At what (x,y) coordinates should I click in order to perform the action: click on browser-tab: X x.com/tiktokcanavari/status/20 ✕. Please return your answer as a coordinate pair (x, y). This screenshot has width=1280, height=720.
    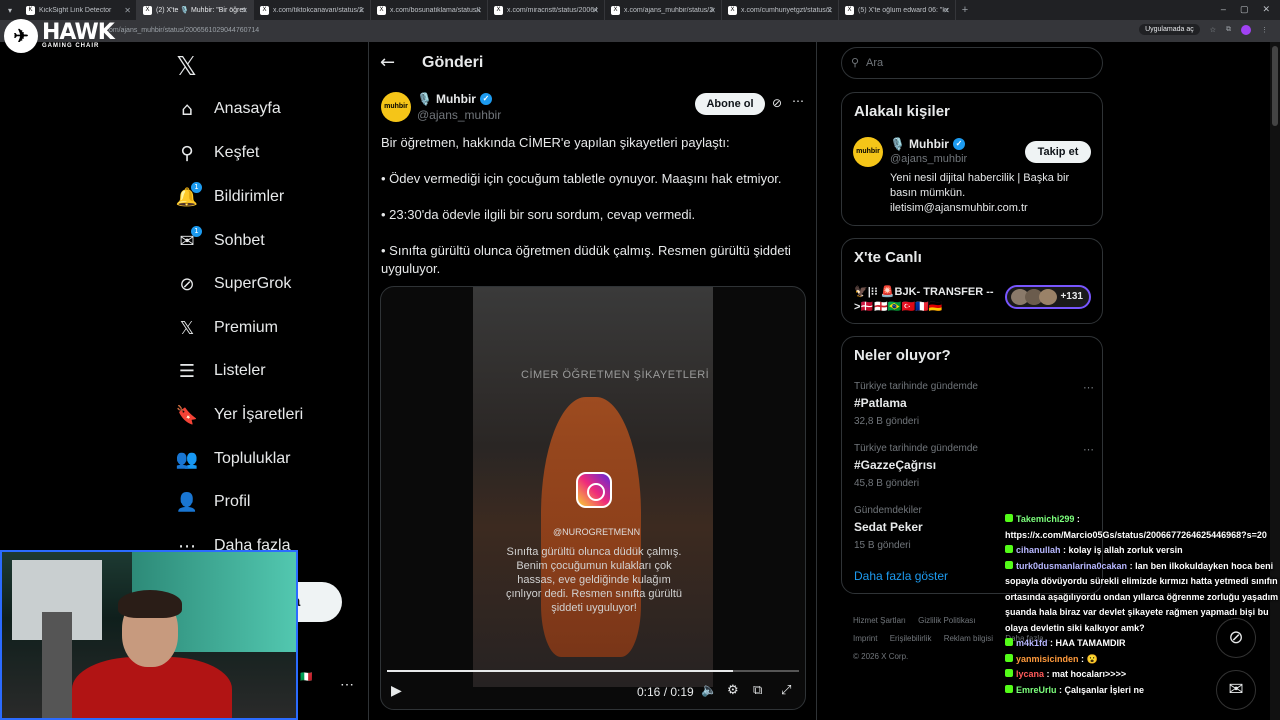
    Looking at the image, I should click on (312, 10).